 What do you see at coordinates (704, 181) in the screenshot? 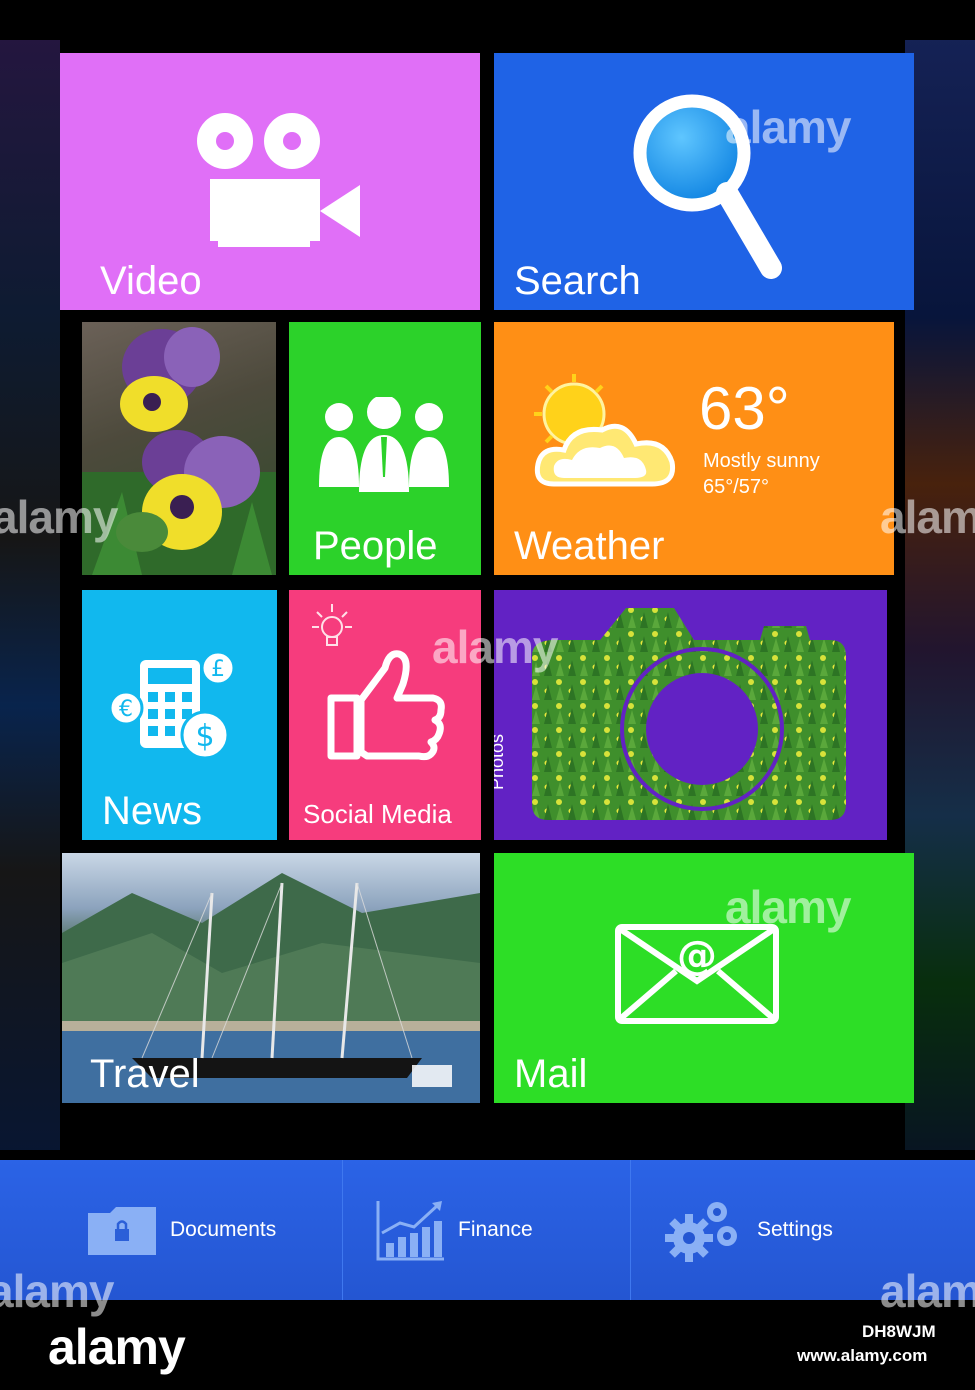
I see `tile-search: Search` at bounding box center [704, 181].